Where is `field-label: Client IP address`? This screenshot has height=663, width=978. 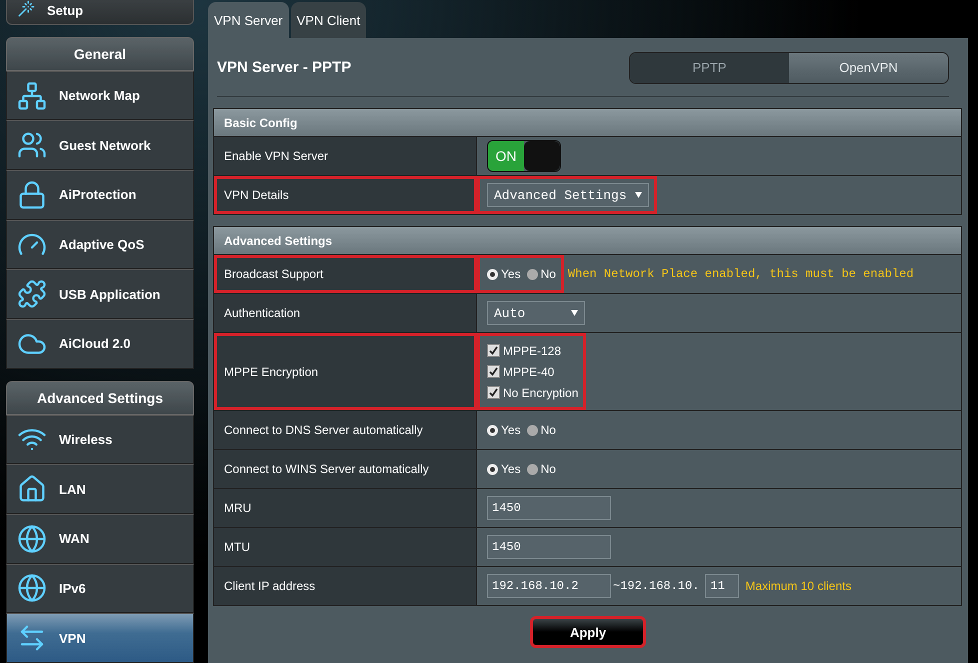 field-label: Client IP address is located at coordinates (345, 586).